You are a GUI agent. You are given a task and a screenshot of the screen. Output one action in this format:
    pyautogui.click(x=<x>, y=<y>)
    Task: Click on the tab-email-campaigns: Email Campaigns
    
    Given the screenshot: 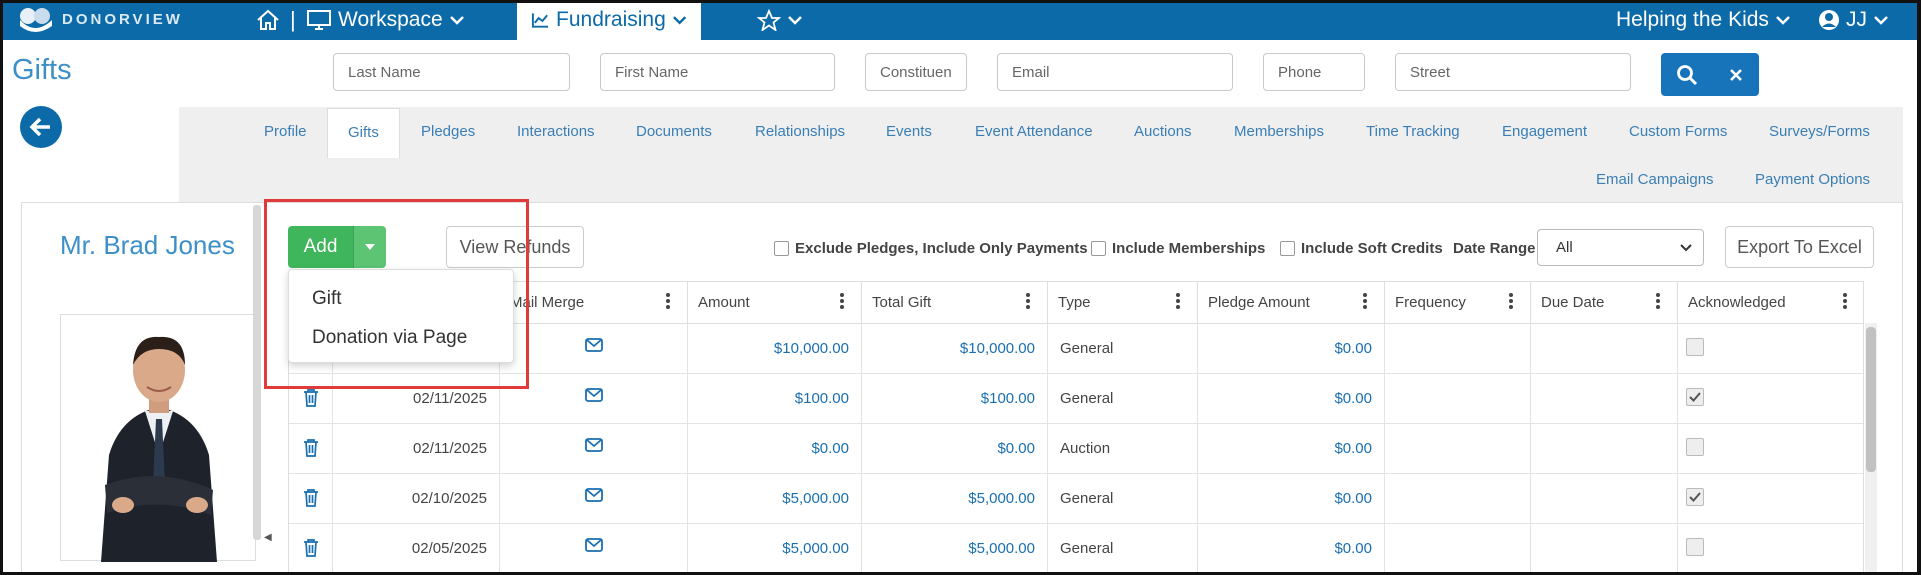 What is the action you would take?
    pyautogui.click(x=1655, y=179)
    